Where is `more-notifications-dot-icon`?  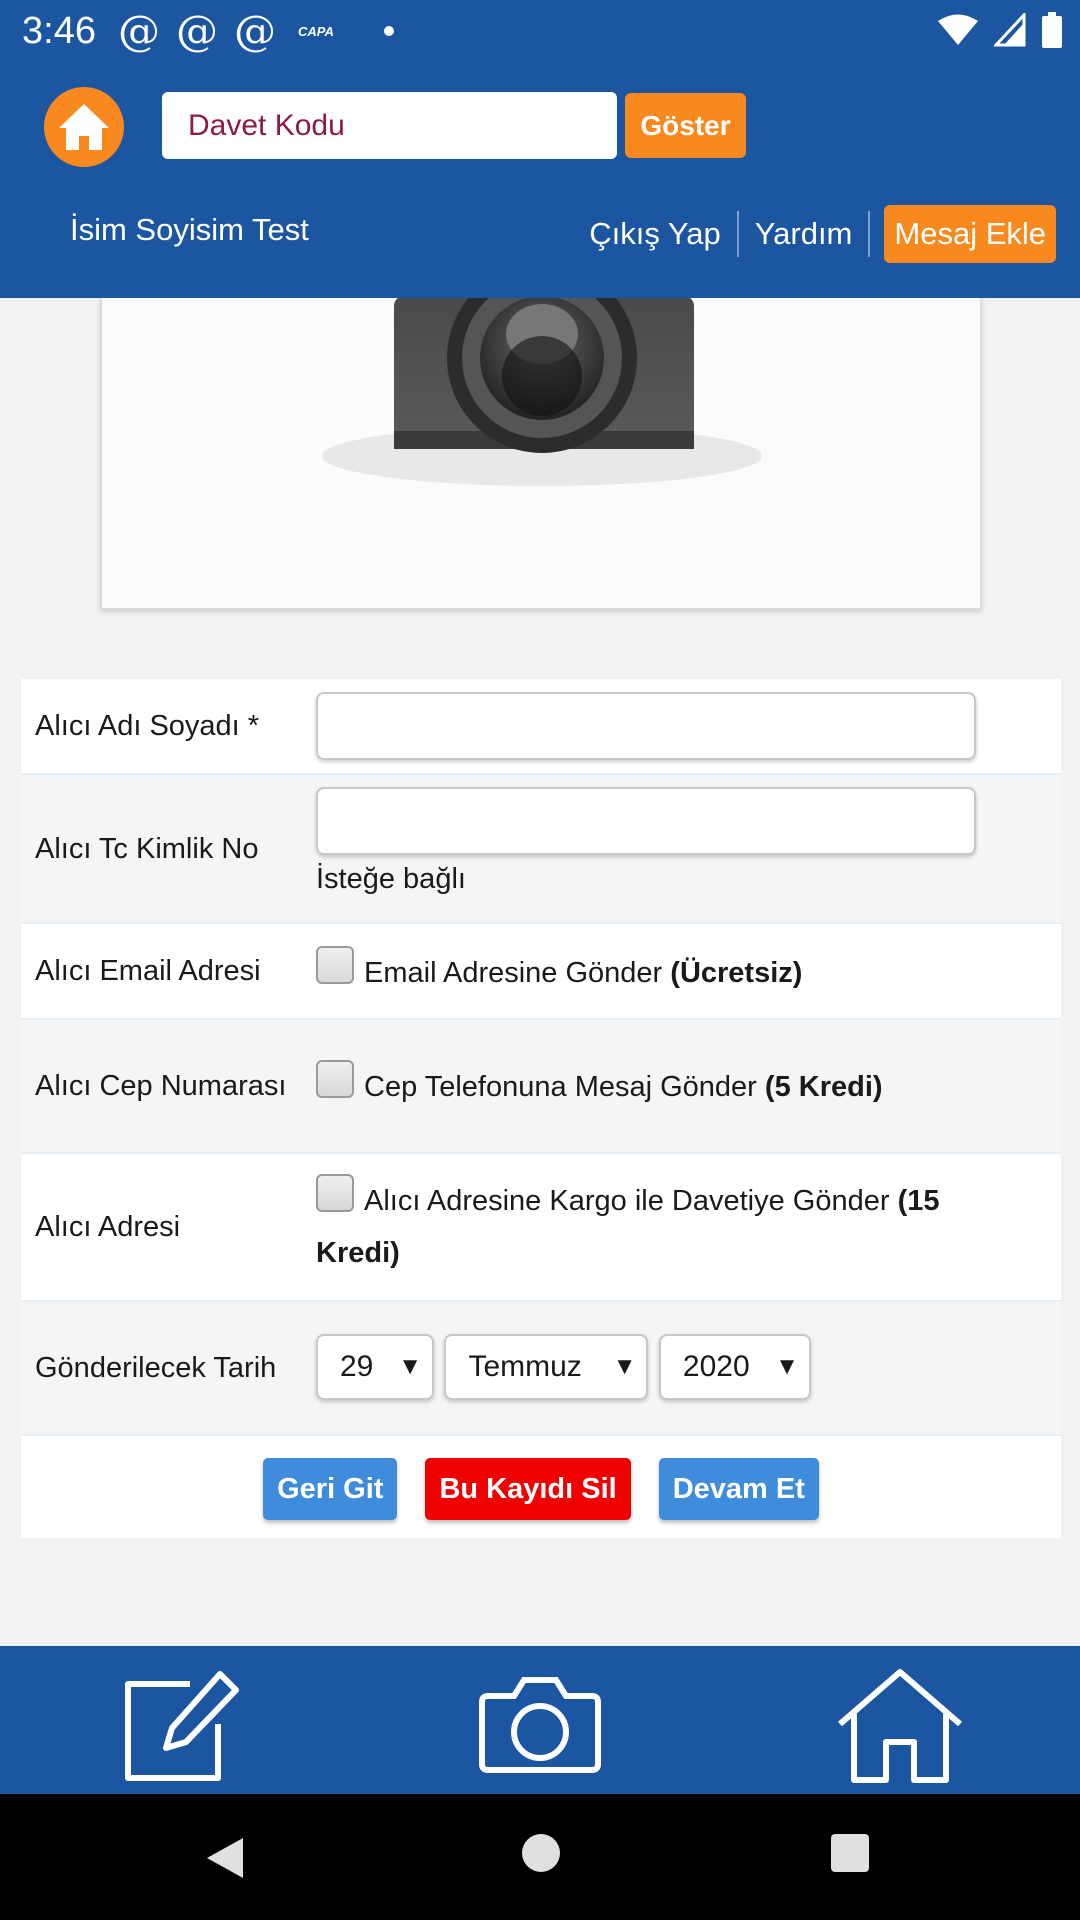 more-notifications-dot-icon is located at coordinates (388, 31).